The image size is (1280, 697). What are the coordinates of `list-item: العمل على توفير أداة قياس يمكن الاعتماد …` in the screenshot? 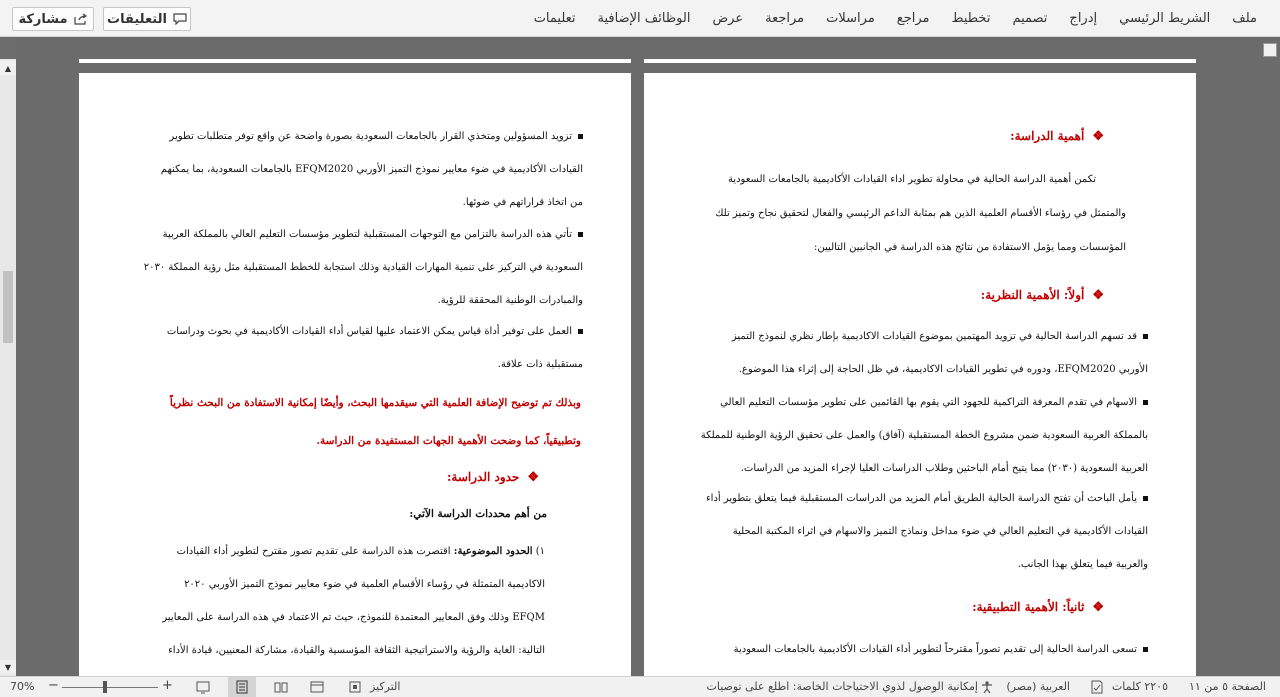 It's located at (374, 348).